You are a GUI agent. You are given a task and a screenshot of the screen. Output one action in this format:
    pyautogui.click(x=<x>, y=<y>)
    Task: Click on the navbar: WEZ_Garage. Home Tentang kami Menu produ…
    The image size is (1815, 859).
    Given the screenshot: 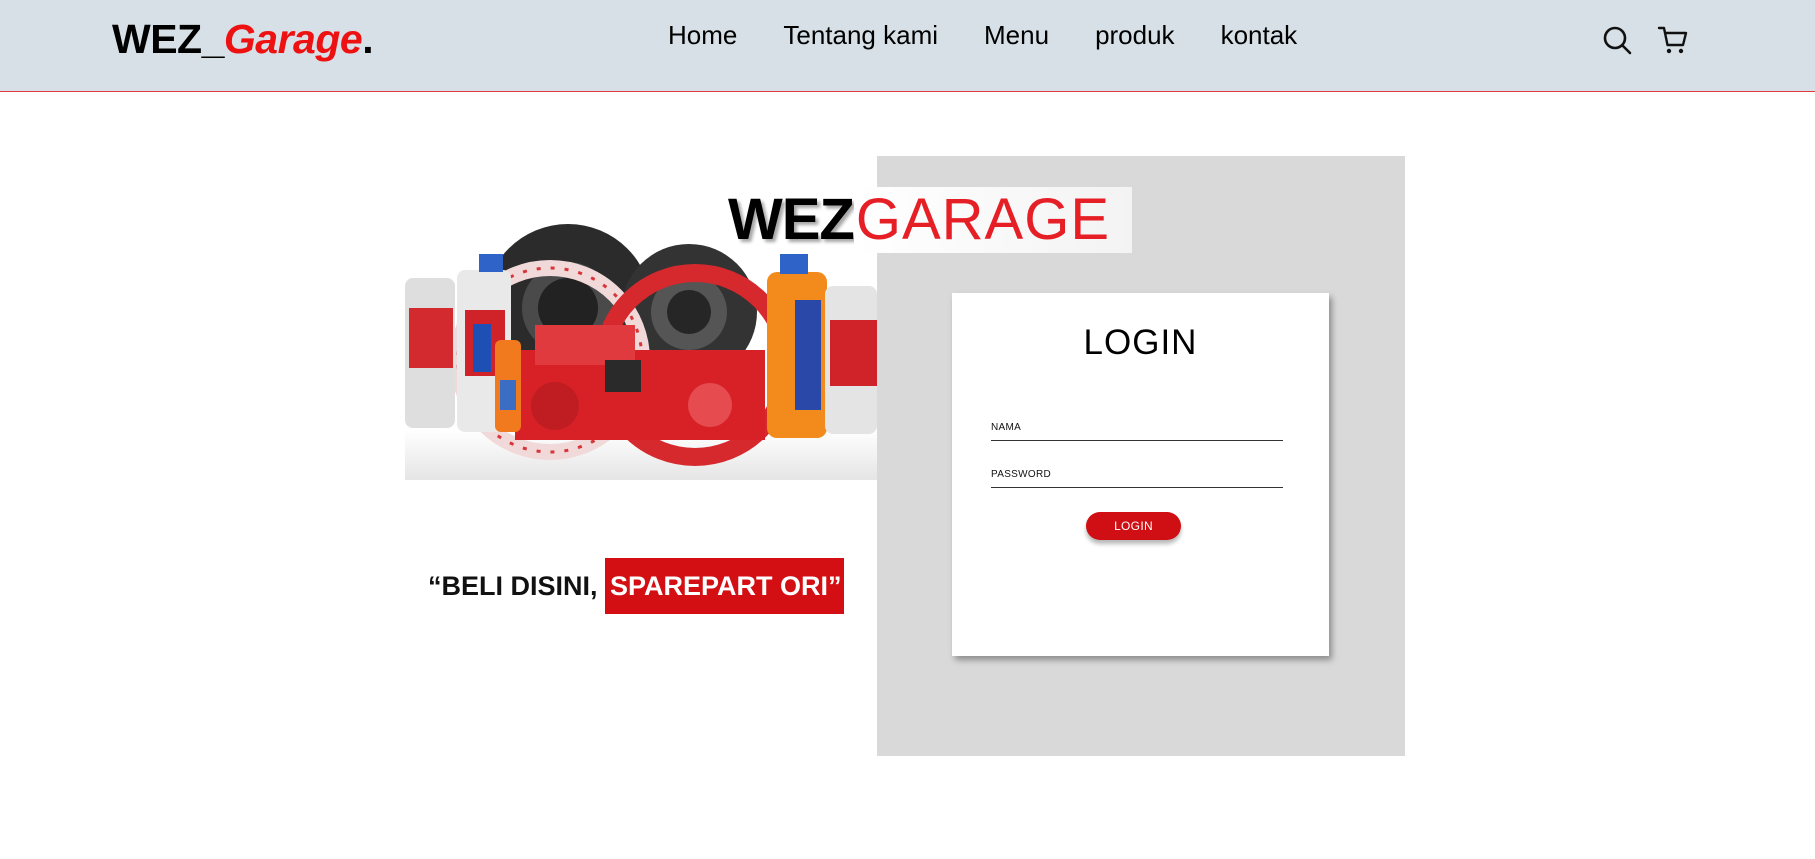 What is the action you would take?
    pyautogui.click(x=907, y=46)
    